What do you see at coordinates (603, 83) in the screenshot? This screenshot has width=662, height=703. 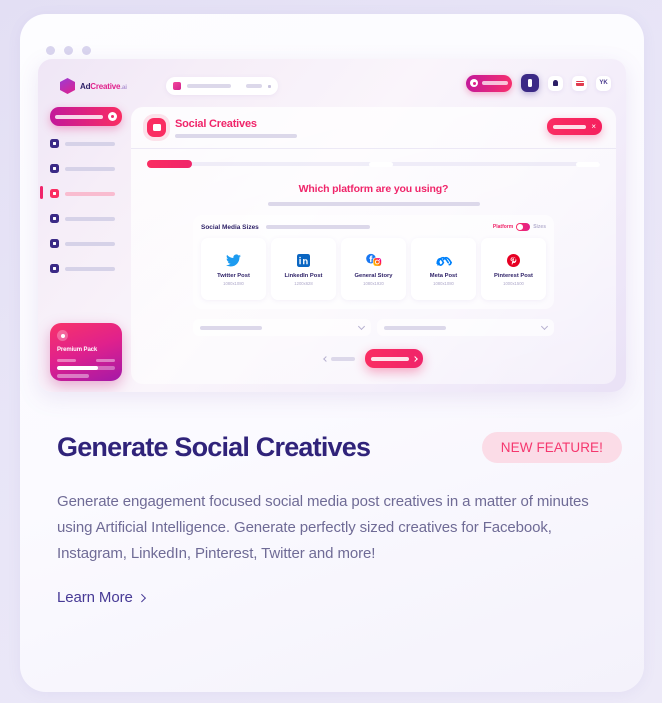 I see `avatar: YK` at bounding box center [603, 83].